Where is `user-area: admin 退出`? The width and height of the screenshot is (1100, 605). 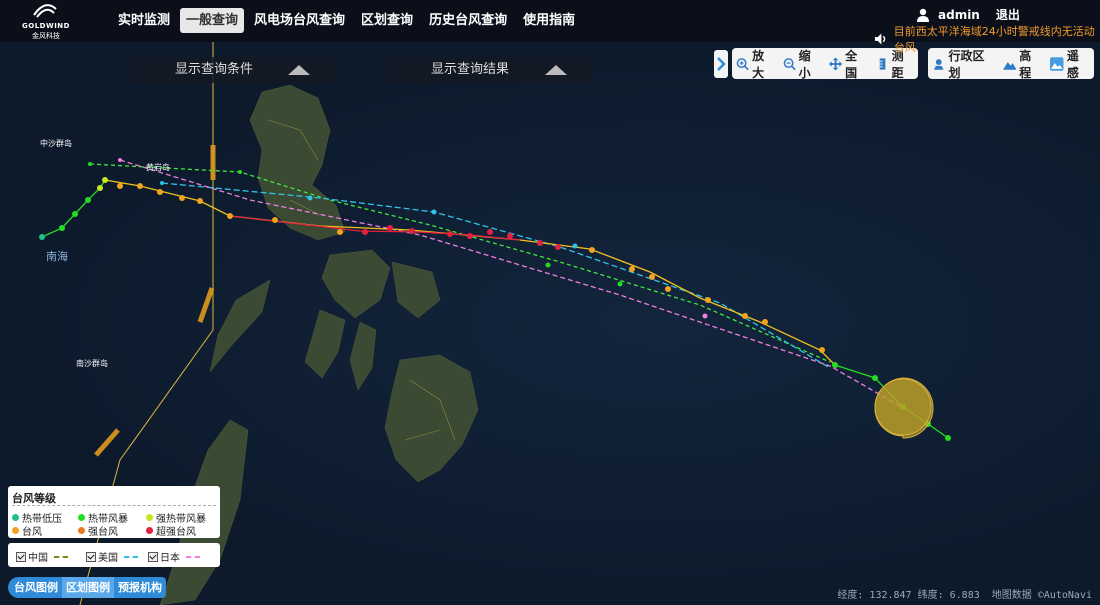
user-area: admin 退出 is located at coordinates (968, 14).